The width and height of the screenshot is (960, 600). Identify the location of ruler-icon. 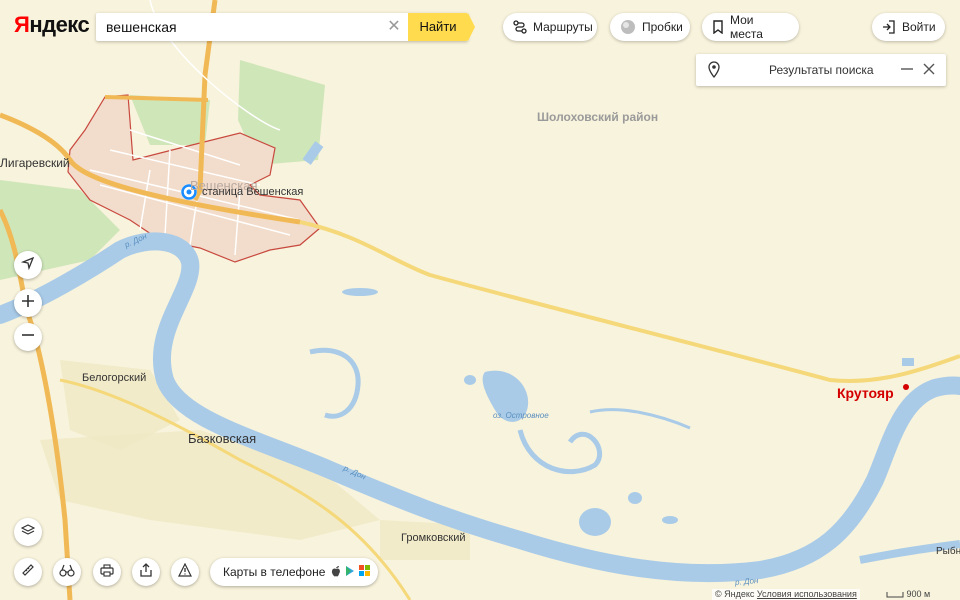
(28, 572).